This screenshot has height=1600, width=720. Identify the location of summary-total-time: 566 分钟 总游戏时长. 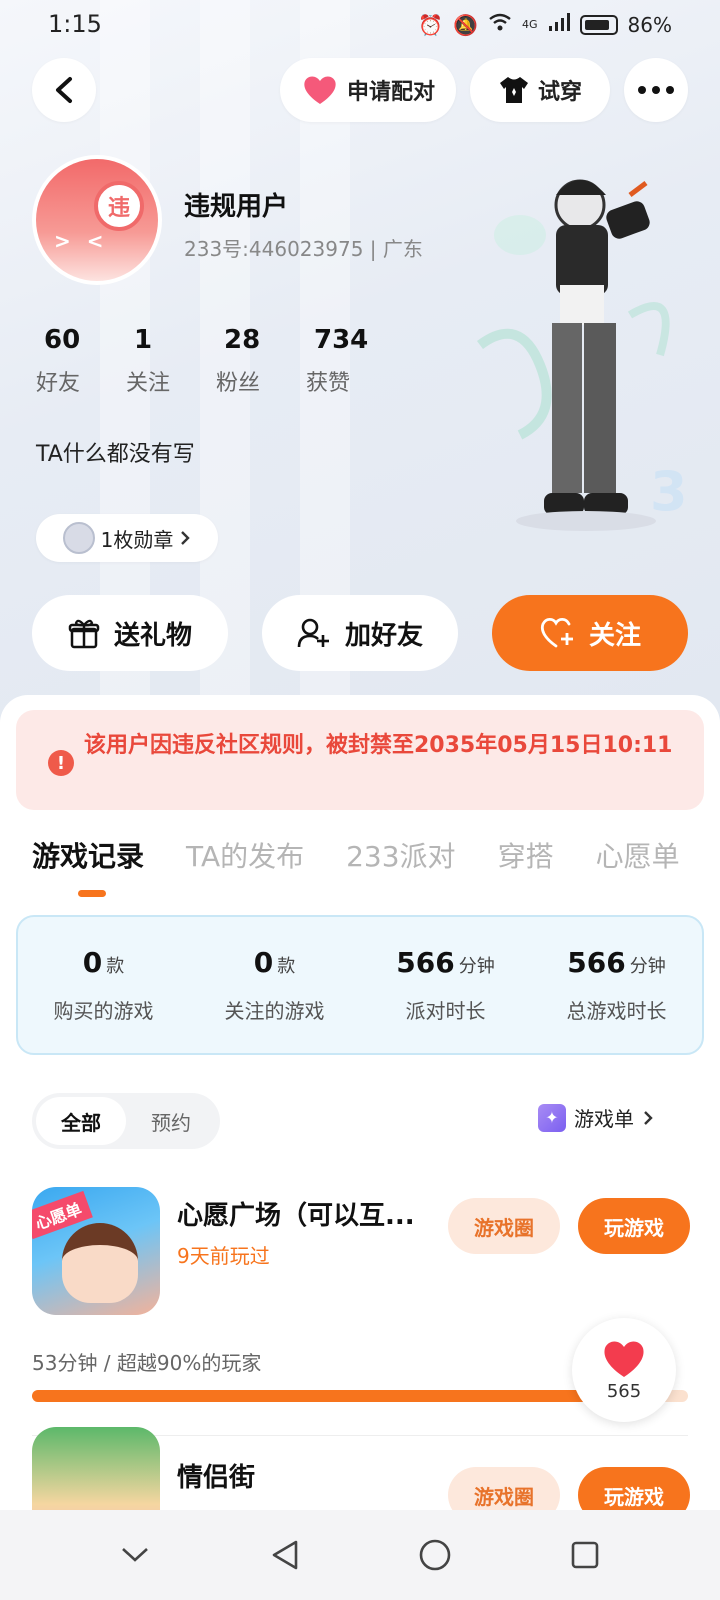
(616, 985).